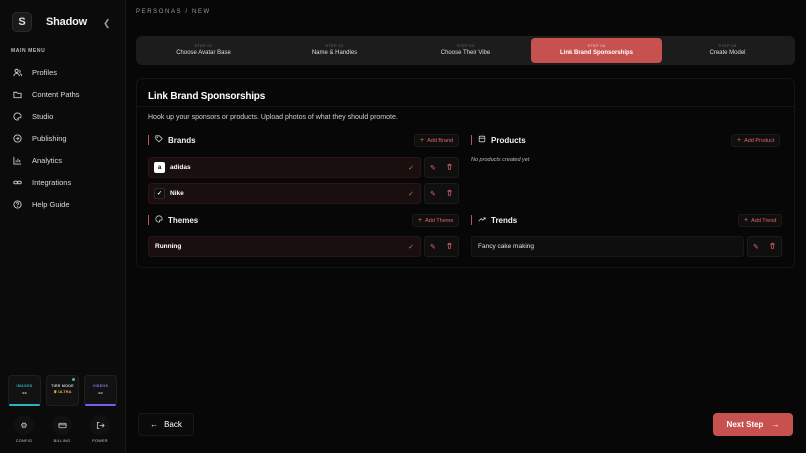 The height and width of the screenshot is (453, 806). What do you see at coordinates (51, 204) in the screenshot?
I see `sidebar-item-label: Help Guide` at bounding box center [51, 204].